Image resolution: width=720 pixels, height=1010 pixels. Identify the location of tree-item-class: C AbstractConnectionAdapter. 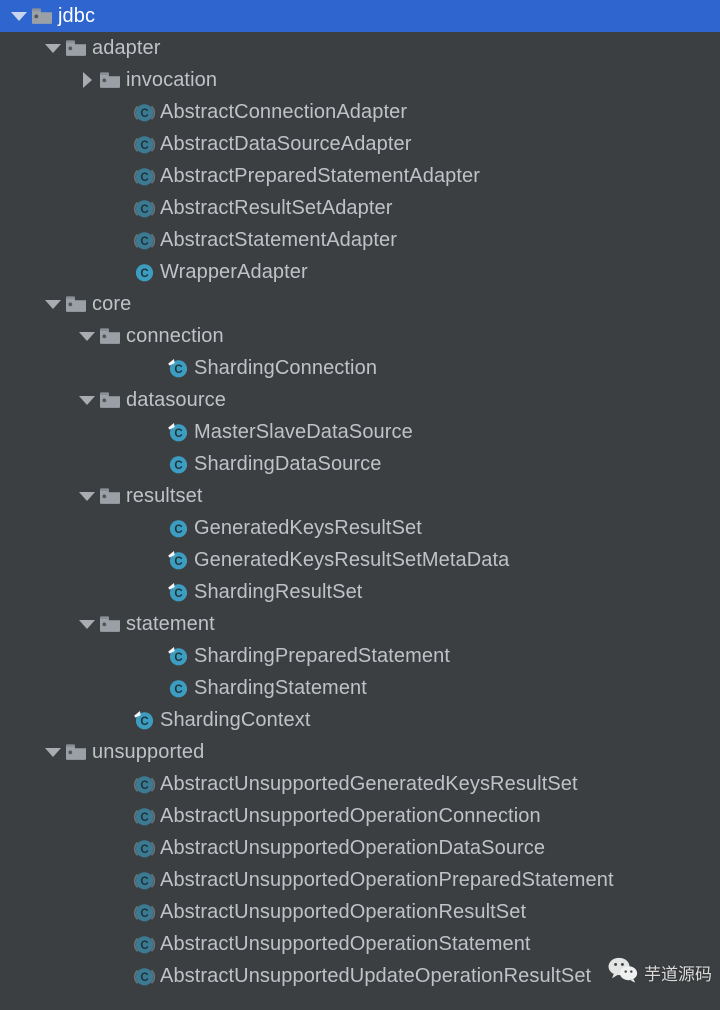
(360, 112).